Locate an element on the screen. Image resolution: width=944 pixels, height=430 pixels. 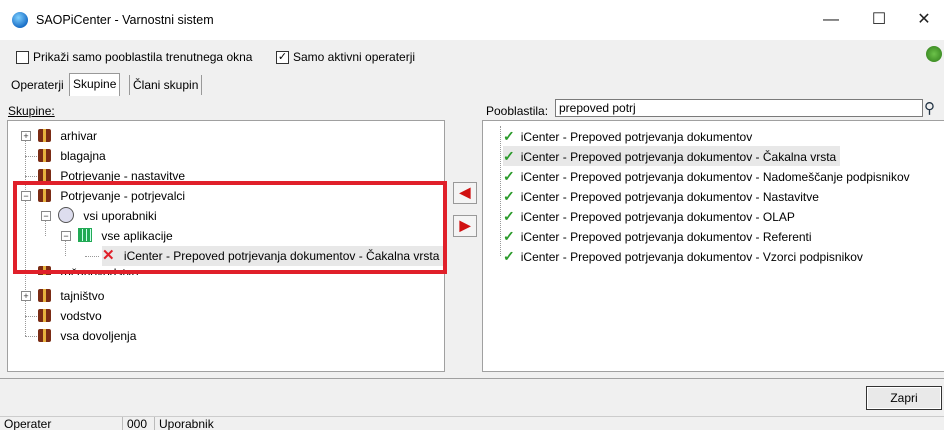
active-operators-label: Samo aktivni operaterji is located at coordinates (354, 57).